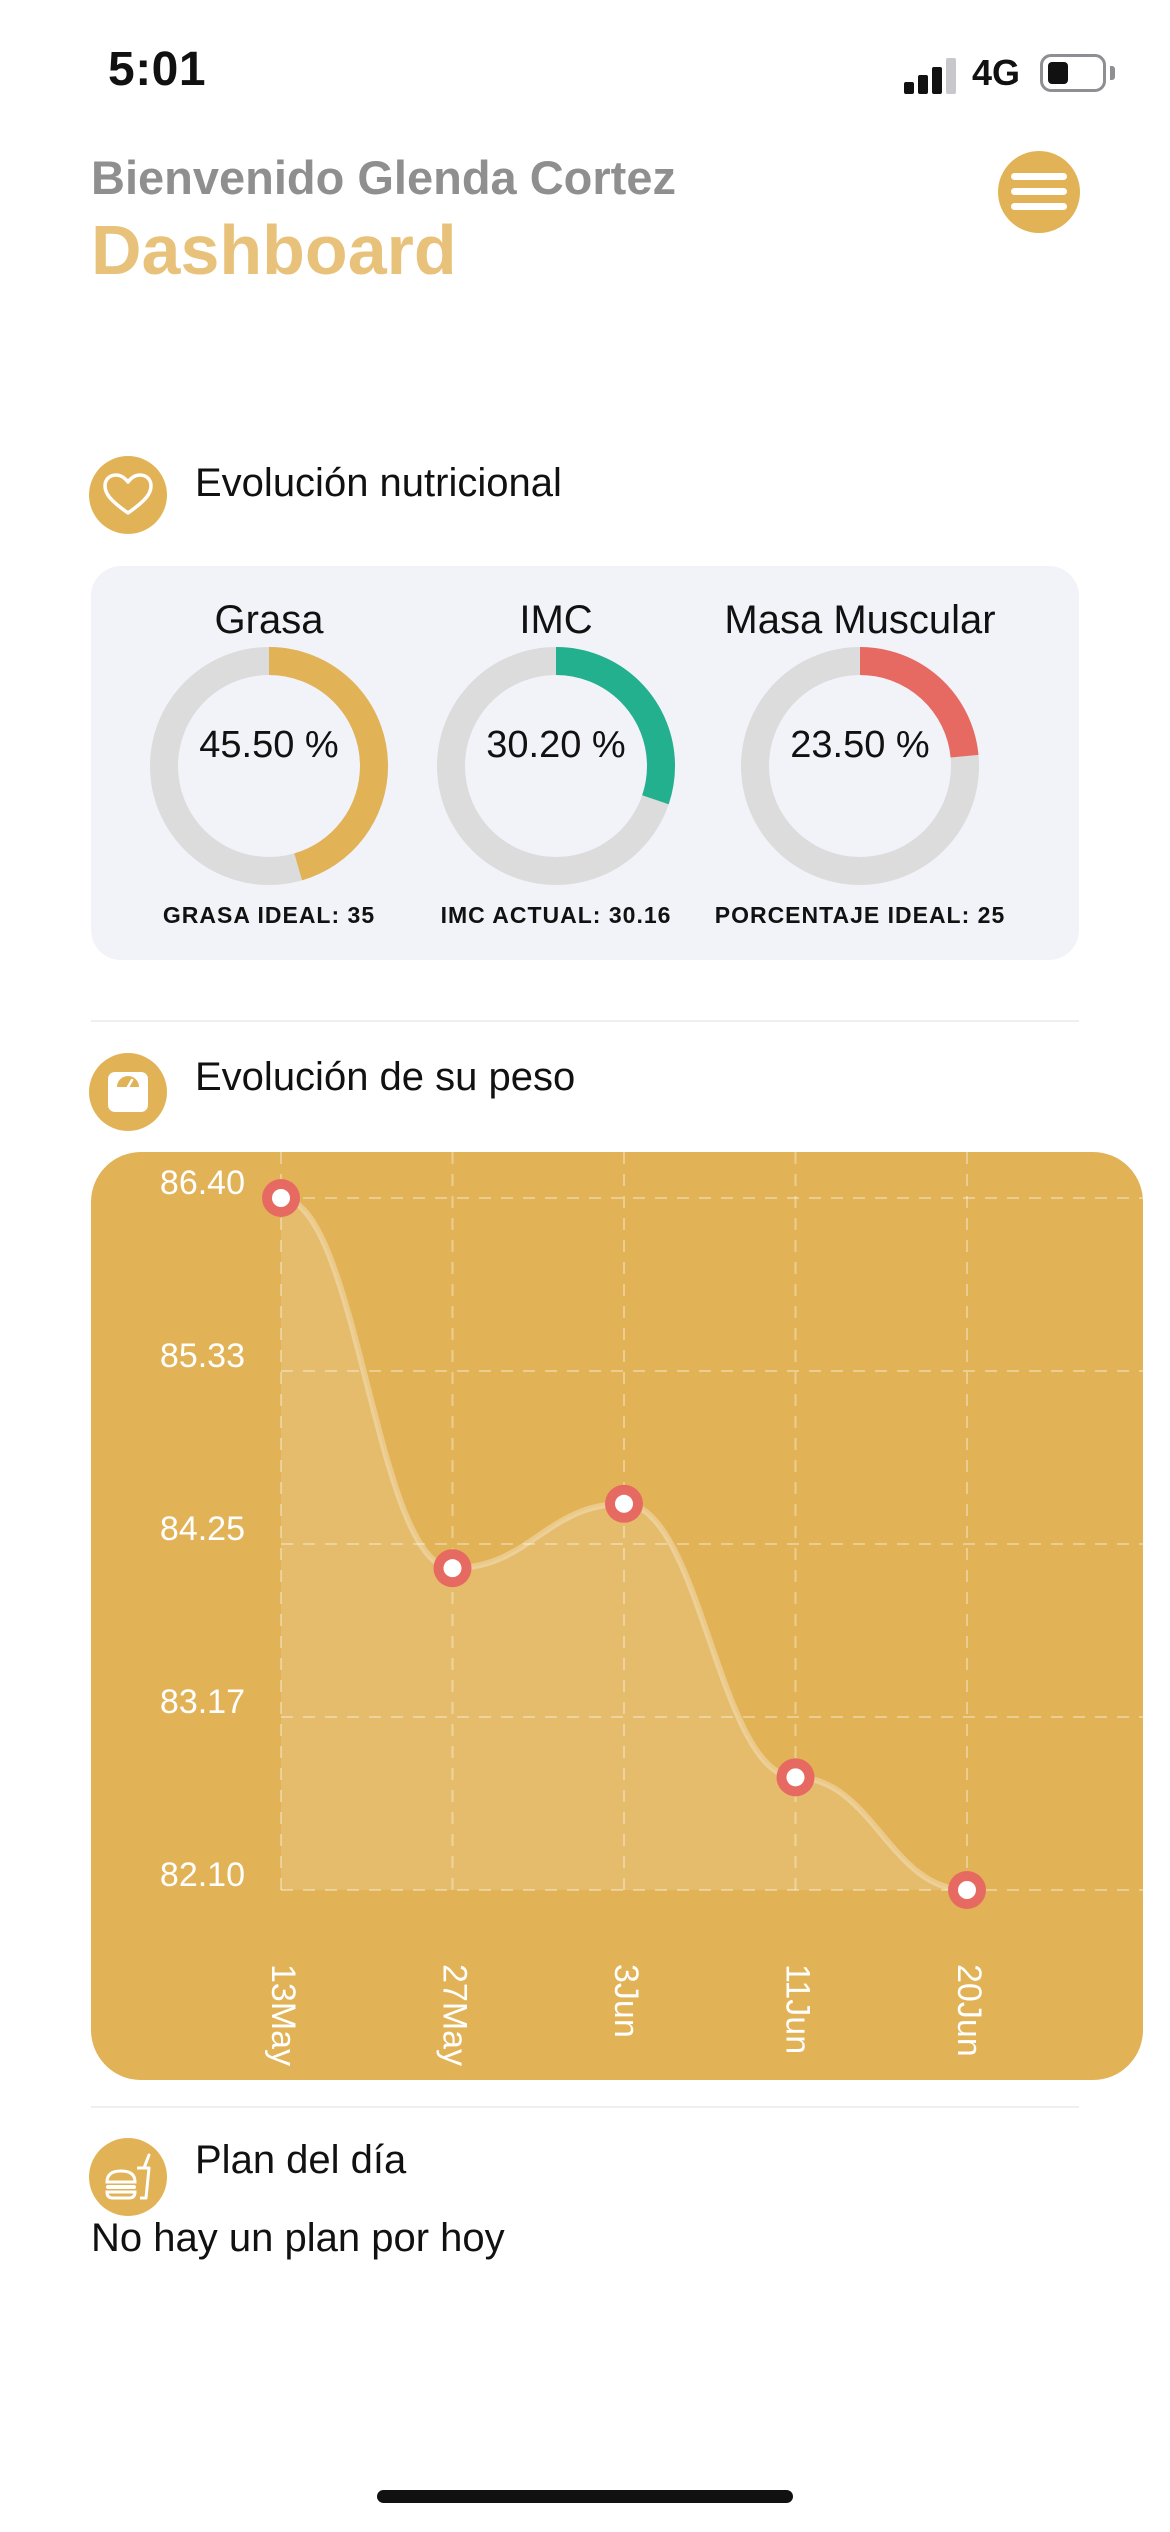 Image resolution: width=1170 pixels, height=2532 pixels. I want to click on metric-caption-masa-muscular: PORCENTAJE IDEAL: 25, so click(860, 915).